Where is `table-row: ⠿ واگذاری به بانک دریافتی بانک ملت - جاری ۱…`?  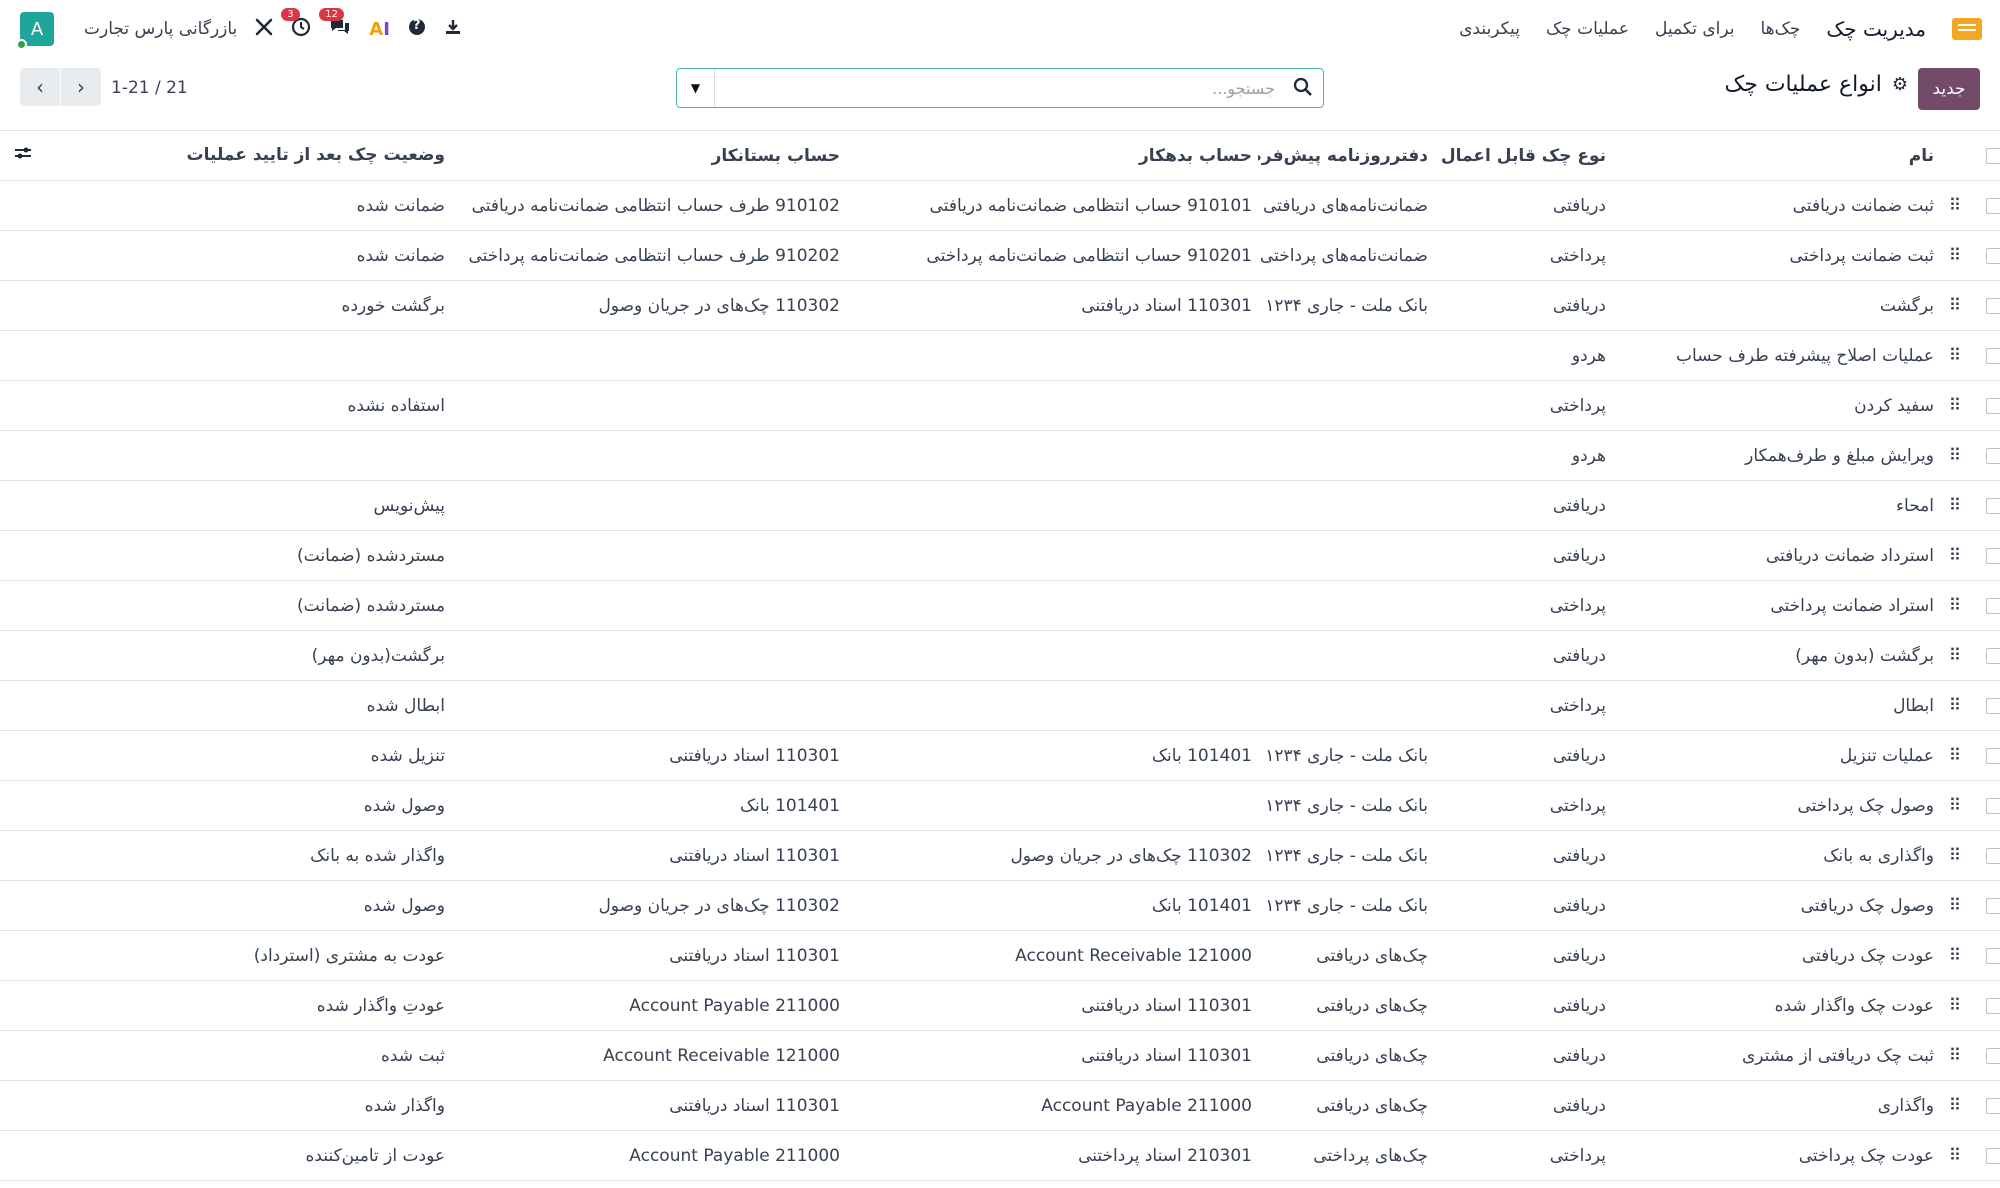 table-row: ⠿ واگذاری به بانک دریافتی بانک ملت - جاری ۱… is located at coordinates (1000, 855).